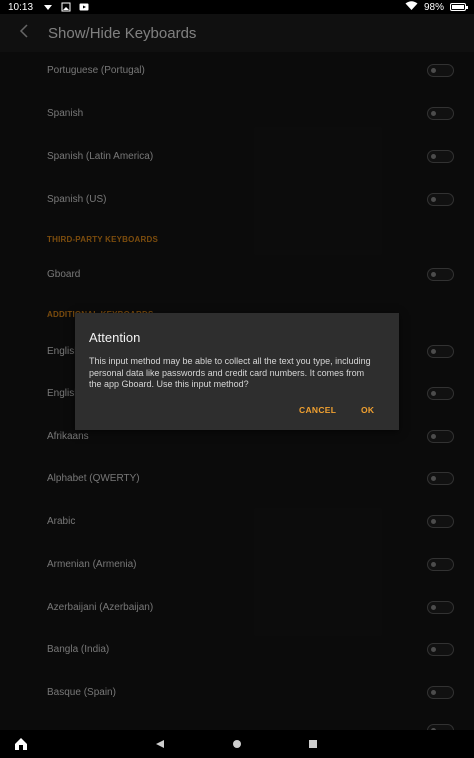 This screenshot has width=474, height=758. I want to click on navigation-bar, so click(237, 744).